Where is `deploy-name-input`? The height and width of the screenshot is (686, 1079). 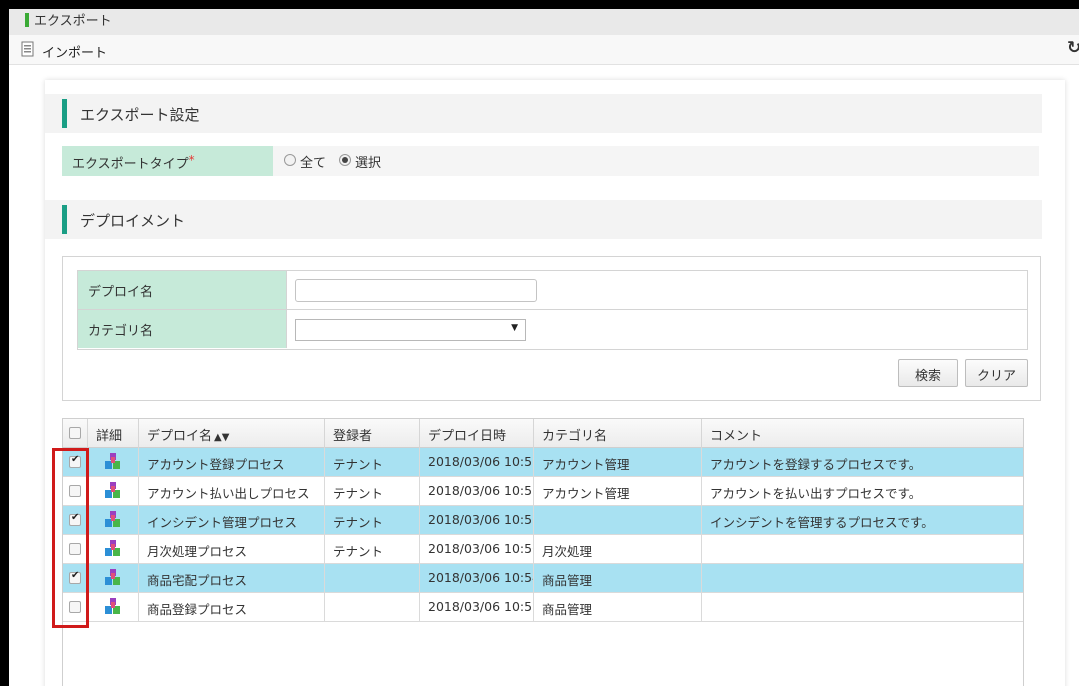 deploy-name-input is located at coordinates (416, 290).